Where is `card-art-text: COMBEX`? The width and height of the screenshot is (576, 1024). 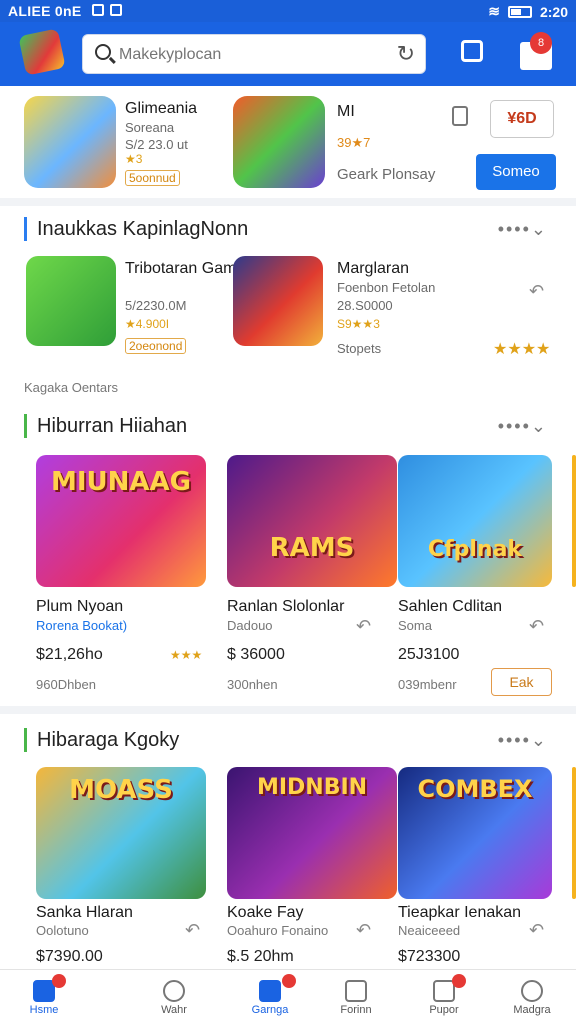 card-art-text: COMBEX is located at coordinates (475, 789).